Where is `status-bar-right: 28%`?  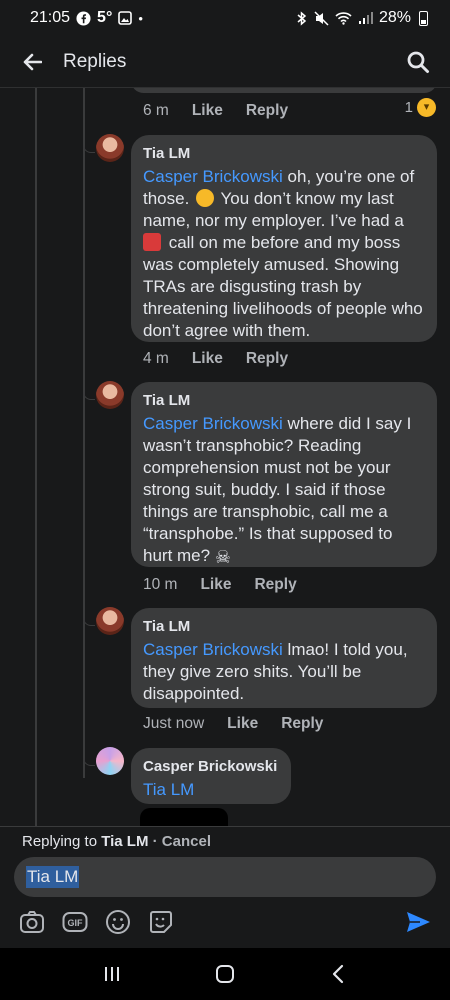
status-bar-right: 28% is located at coordinates (362, 18).